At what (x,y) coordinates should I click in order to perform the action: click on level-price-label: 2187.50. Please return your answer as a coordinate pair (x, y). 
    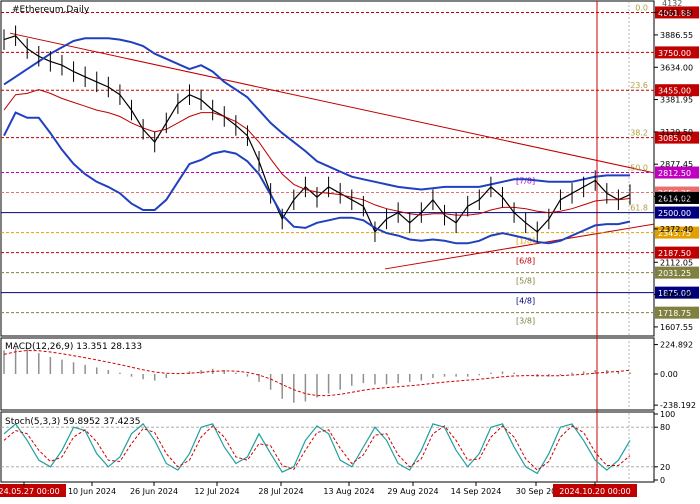
    Looking at the image, I should click on (674, 253).